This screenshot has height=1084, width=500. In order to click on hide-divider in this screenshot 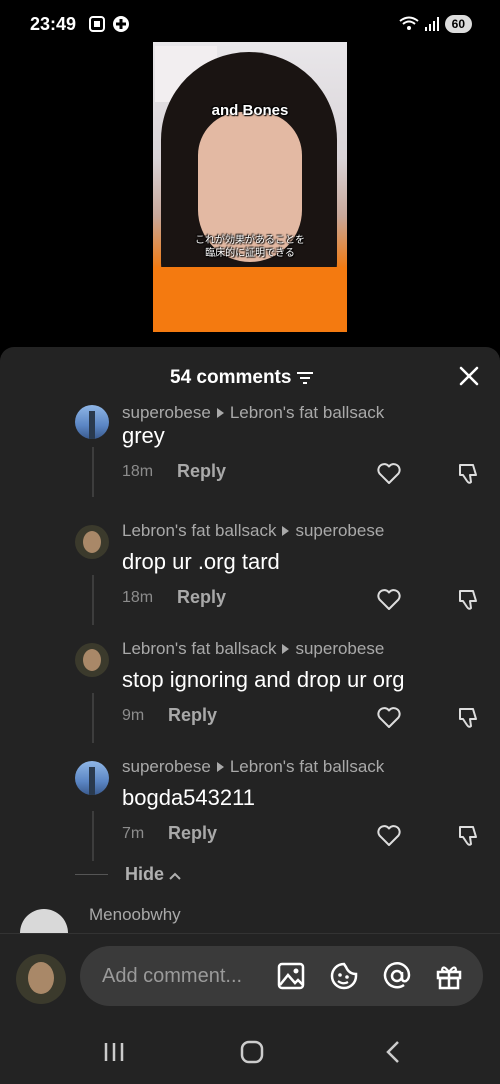, I will do `click(91, 874)`.